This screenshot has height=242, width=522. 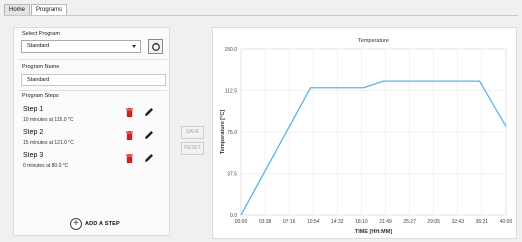 I want to click on x-tick-label: 21:49, so click(x=385, y=222).